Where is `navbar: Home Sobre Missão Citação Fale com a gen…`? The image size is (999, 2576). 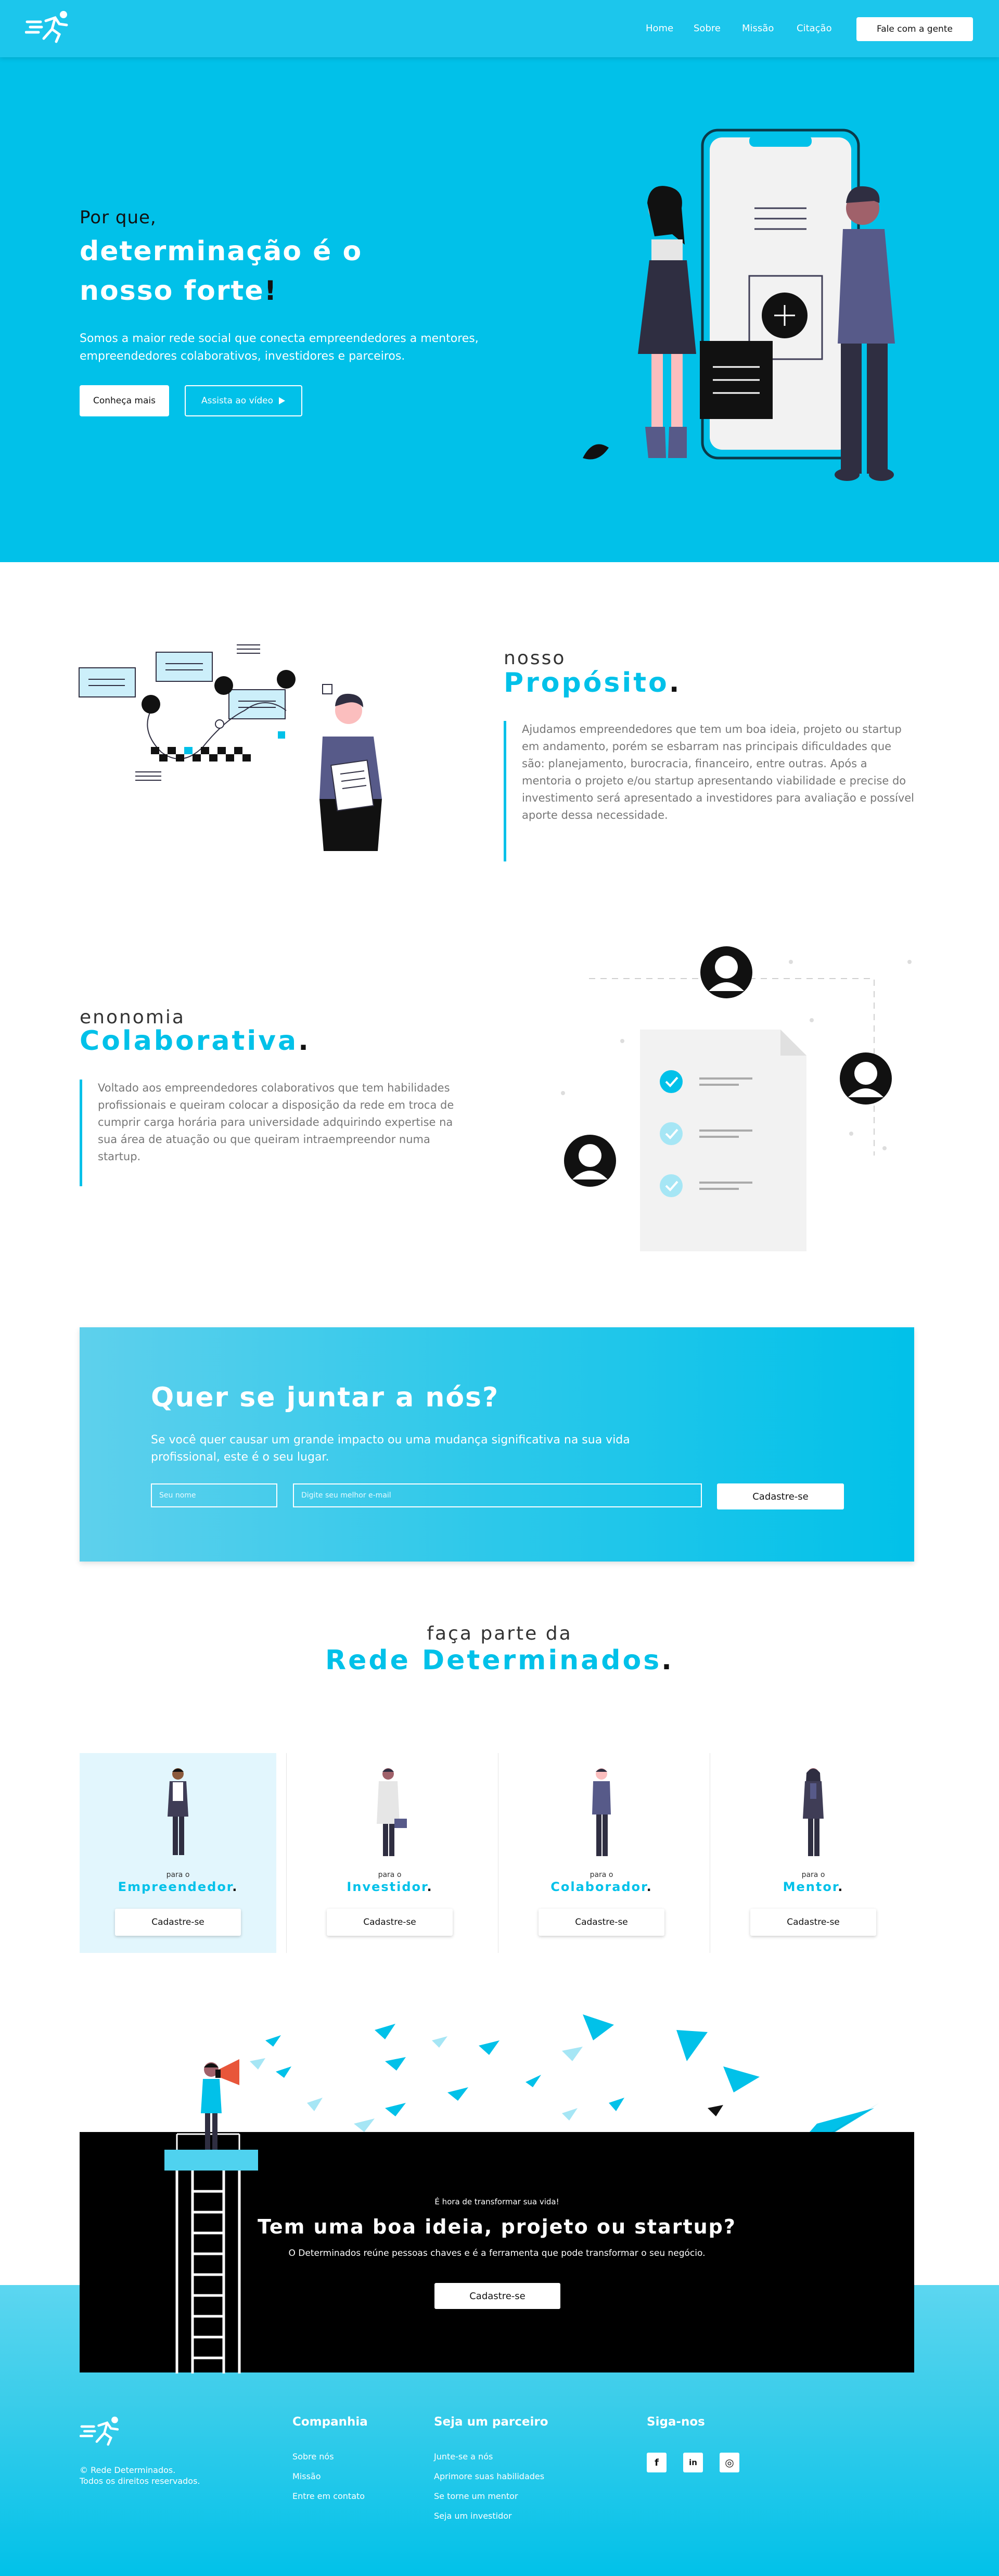
navbar: Home Sobre Missão Citação Fale com a gen… is located at coordinates (499, 28).